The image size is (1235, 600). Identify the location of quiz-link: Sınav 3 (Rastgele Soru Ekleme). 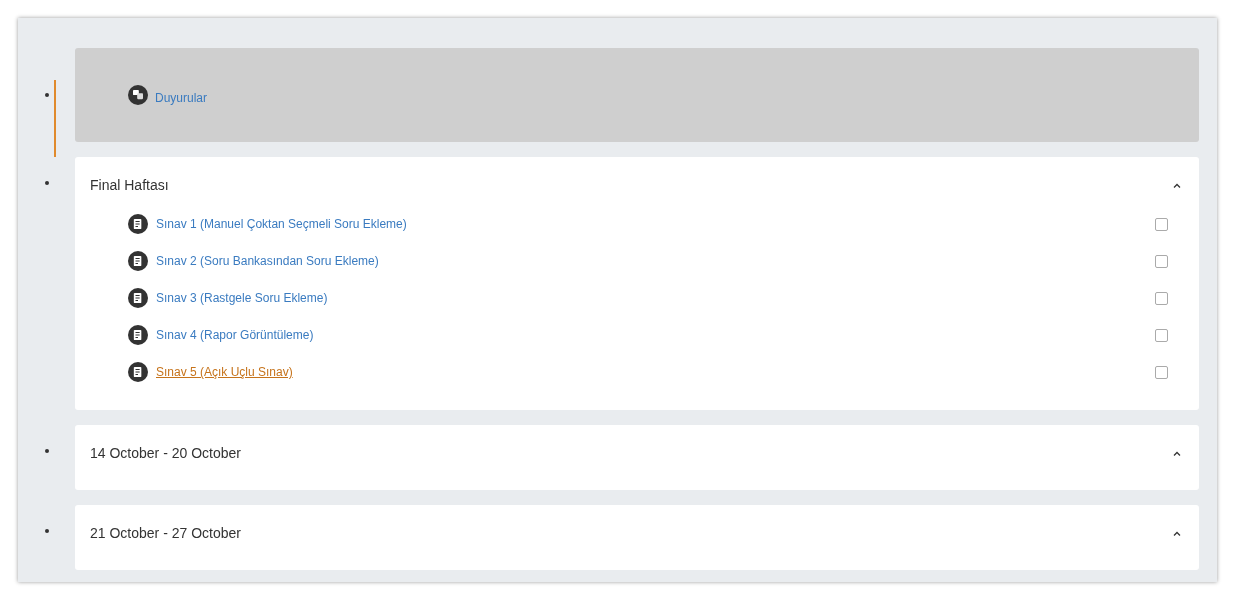
(242, 298).